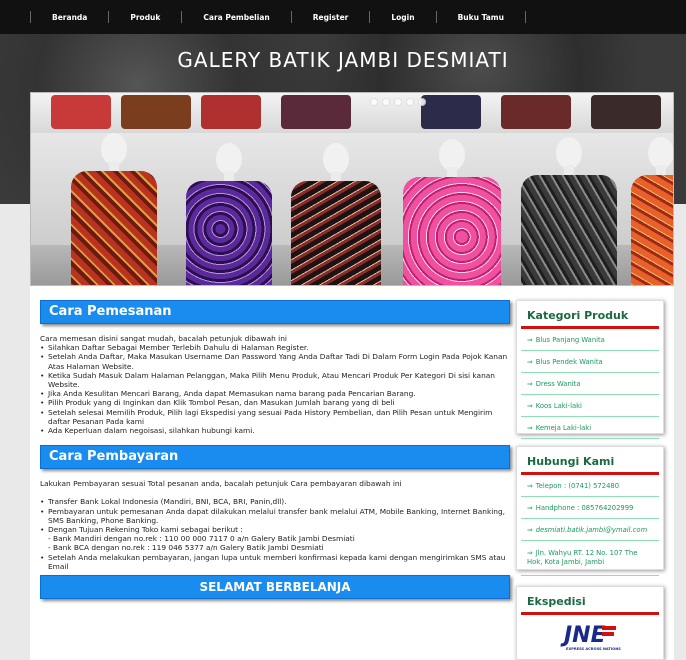 The height and width of the screenshot is (660, 686). Describe the element at coordinates (275, 457) in the screenshot. I see `section-heading-pembayaran: Cara Pembayaran` at that location.